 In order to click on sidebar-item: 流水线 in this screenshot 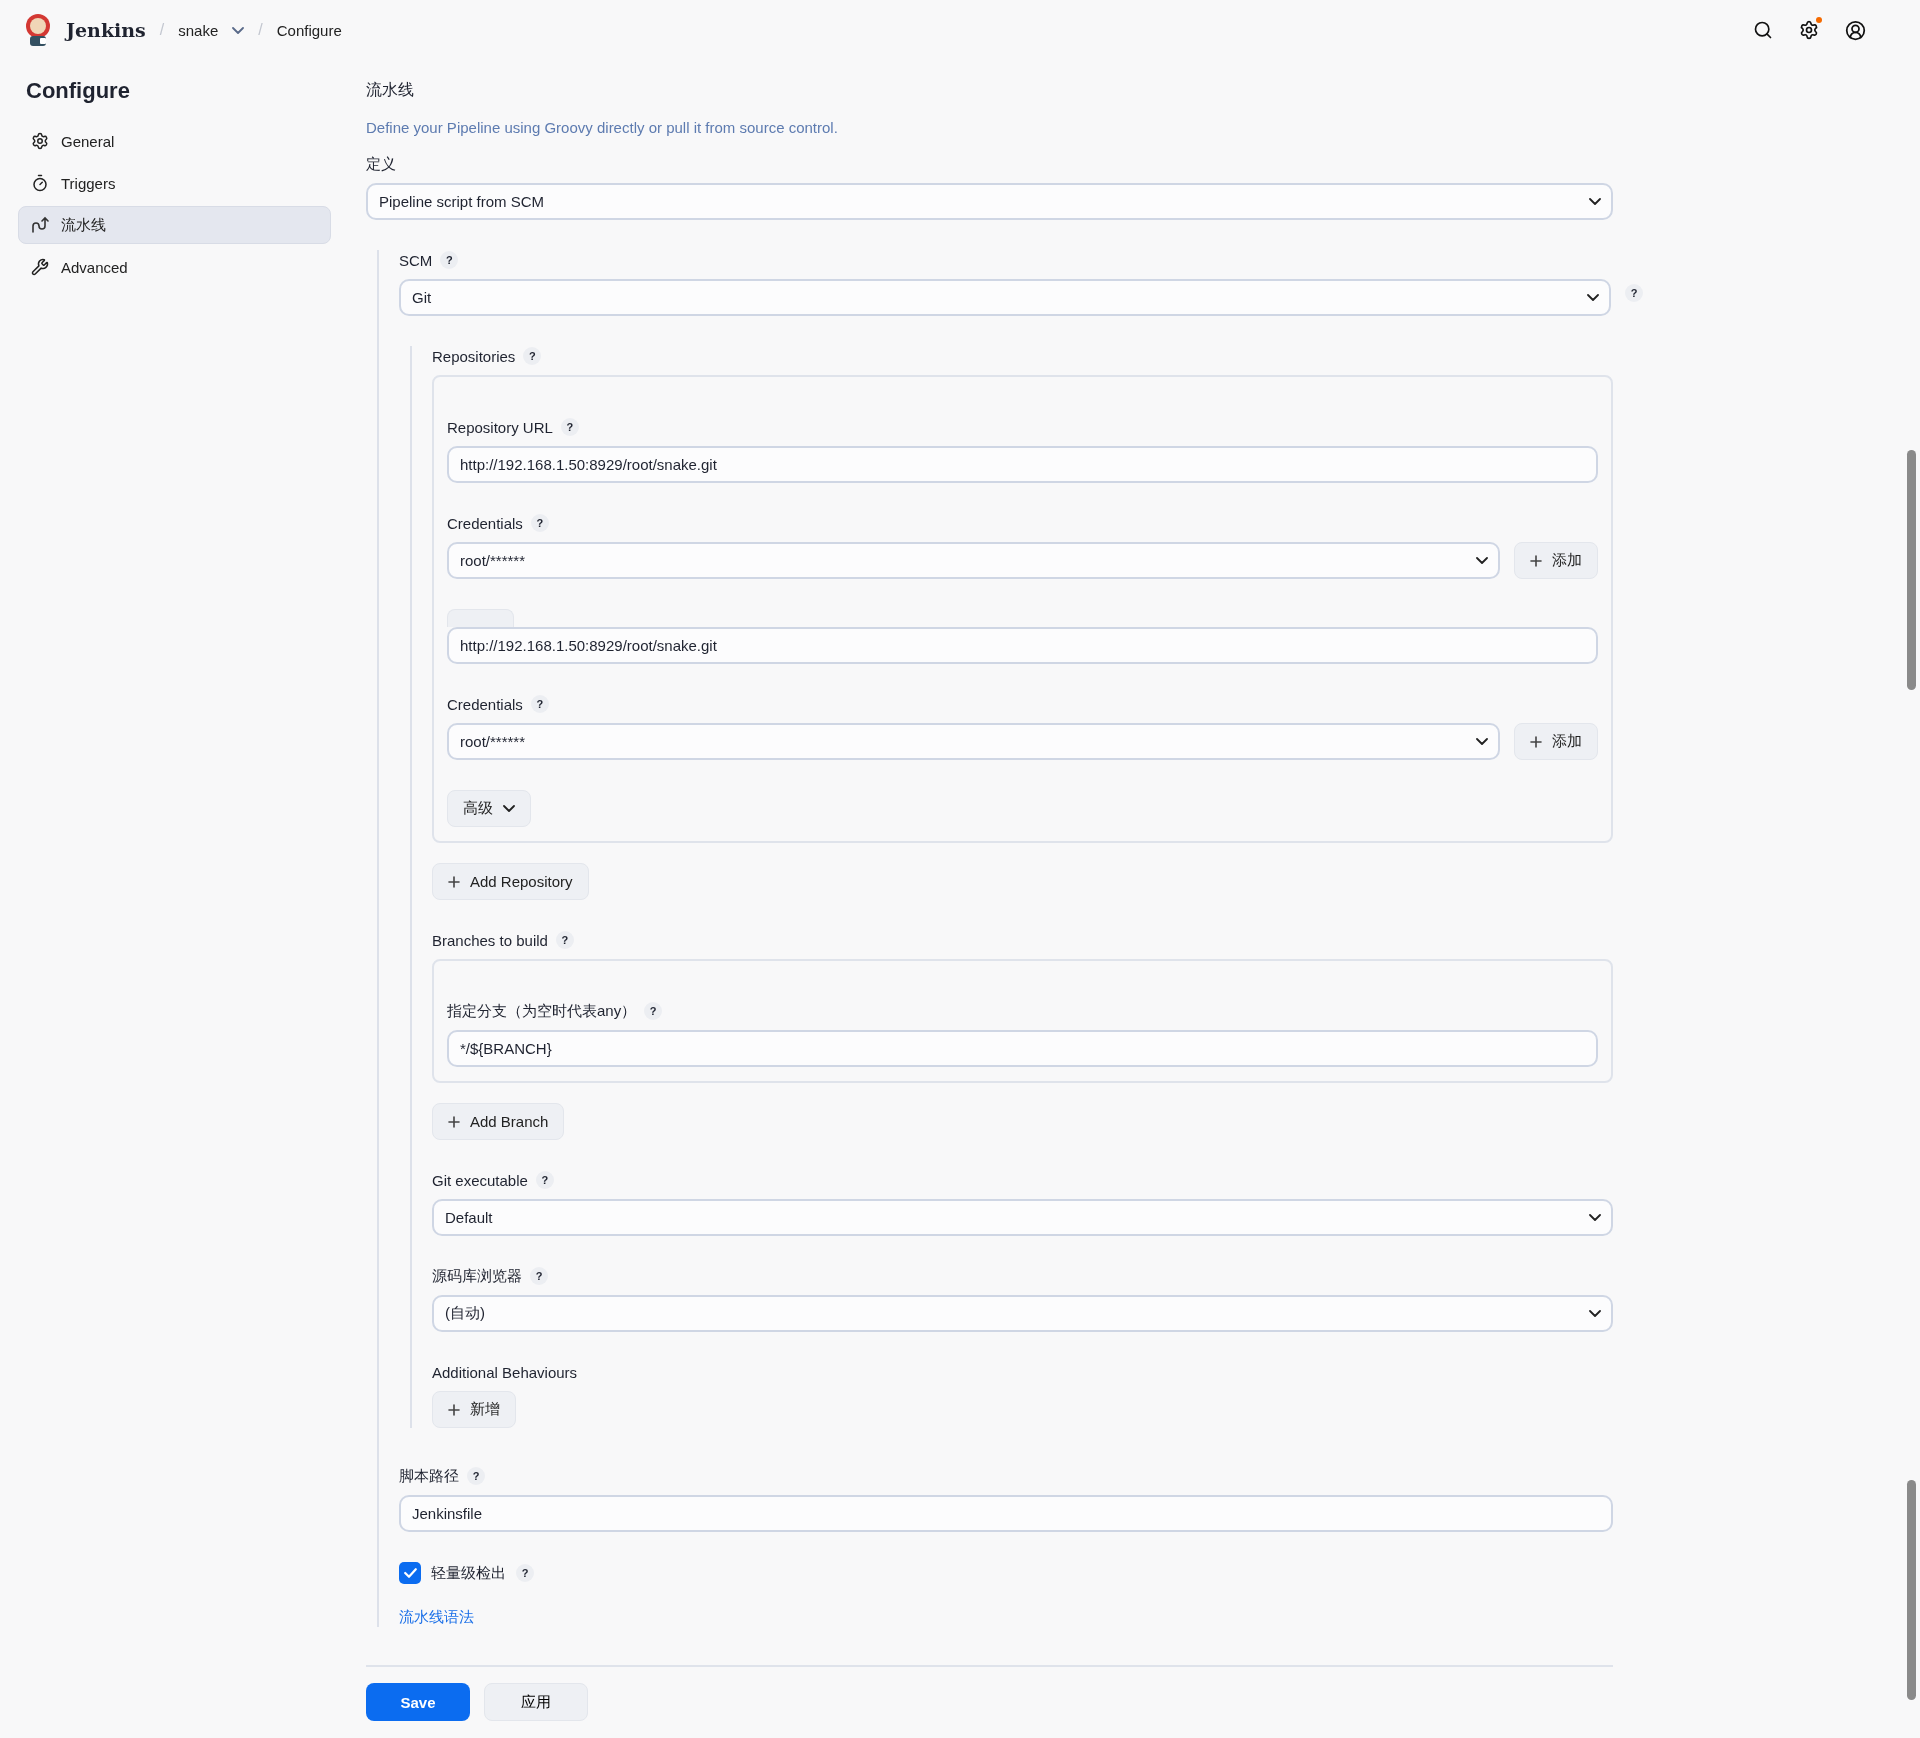, I will do `click(174, 225)`.